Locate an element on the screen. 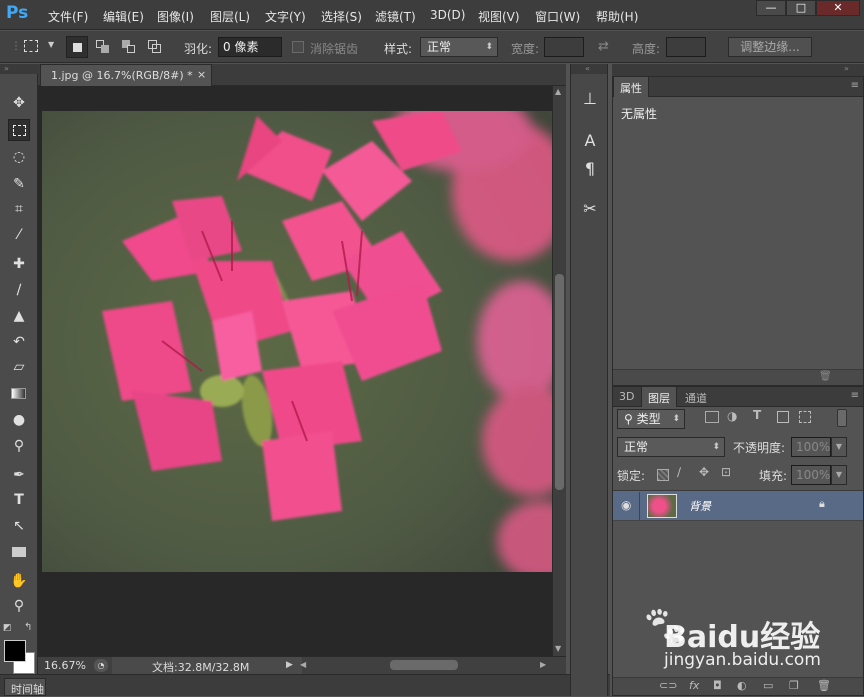 The image size is (864, 697). tab-channels: 通道 is located at coordinates (696, 397).